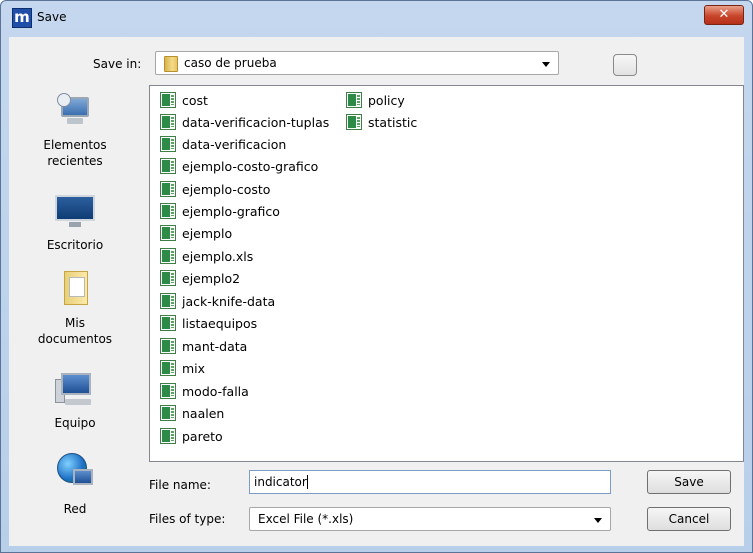 Image resolution: width=753 pixels, height=553 pixels. I want to click on list-item: naalen, so click(192, 413).